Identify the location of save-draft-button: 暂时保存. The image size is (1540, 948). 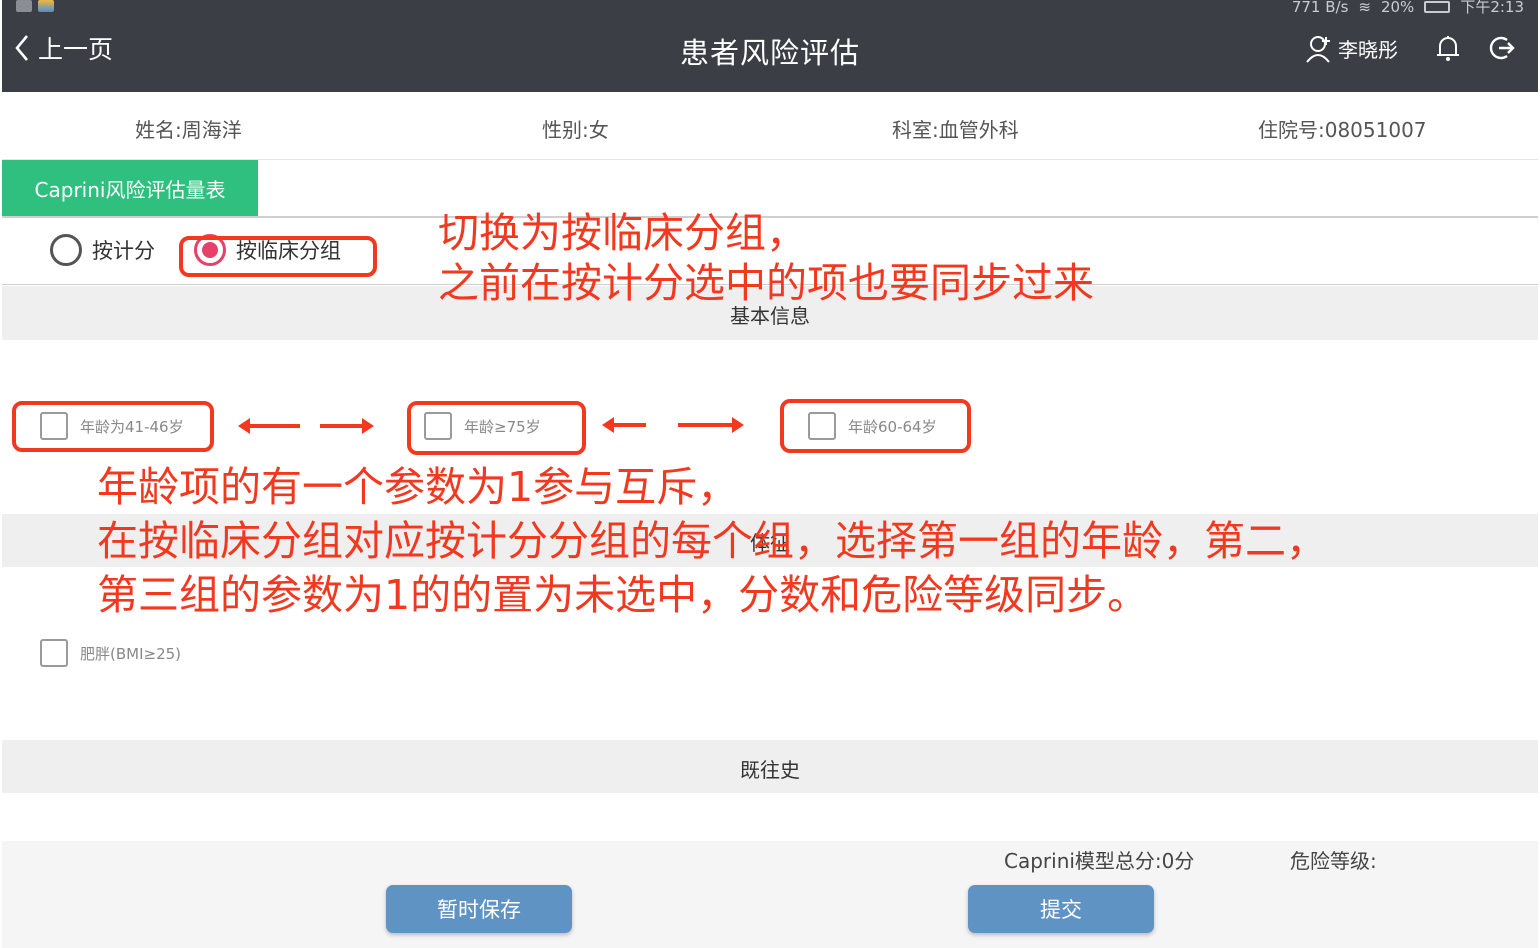
(479, 909).